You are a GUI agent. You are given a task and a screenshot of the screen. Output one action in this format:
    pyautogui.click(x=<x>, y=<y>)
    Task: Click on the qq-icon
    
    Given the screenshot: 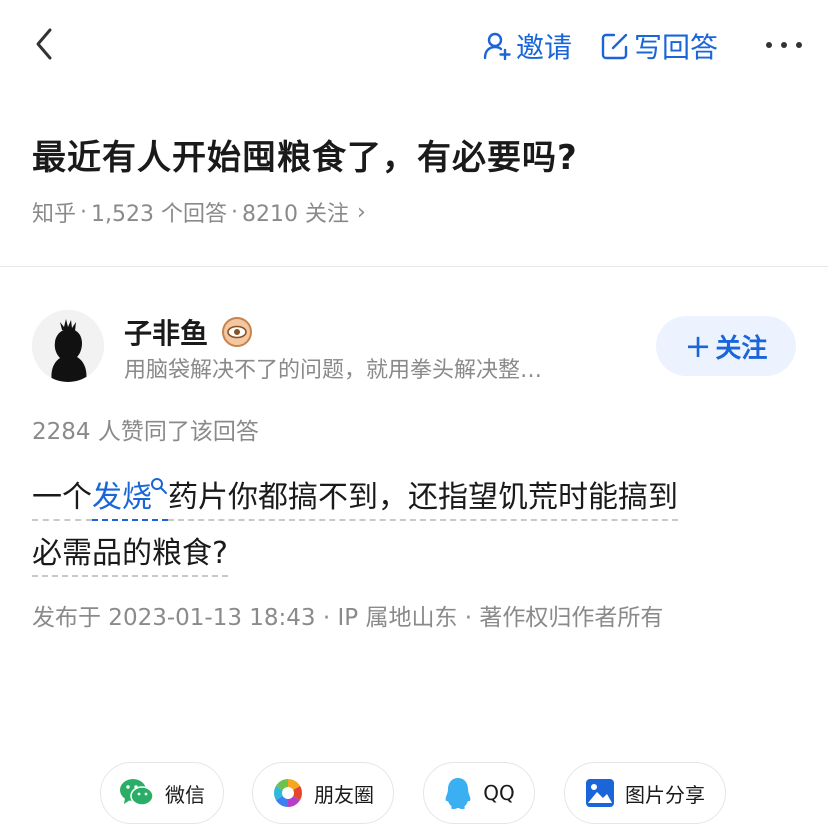 What is the action you would take?
    pyautogui.click(x=458, y=793)
    